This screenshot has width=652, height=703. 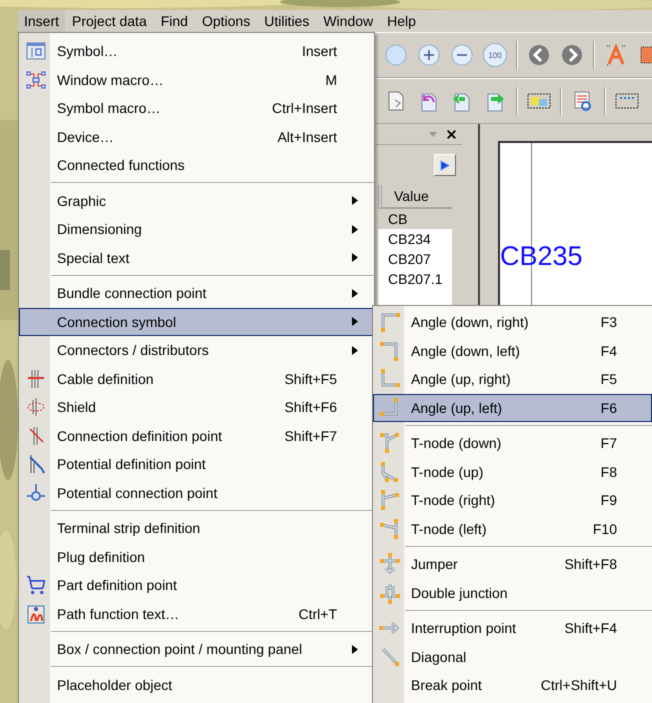 I want to click on menu-item: T-node (left) F10, so click(x=512, y=528).